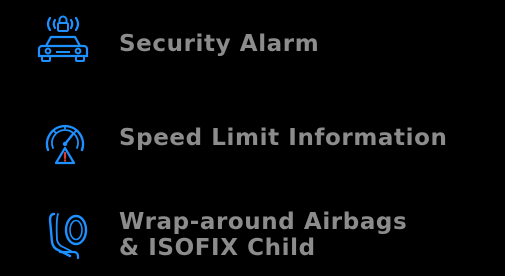 This screenshot has width=505, height=276. What do you see at coordinates (283, 138) in the screenshot?
I see `feature-label: Speed Limit Information` at bounding box center [283, 138].